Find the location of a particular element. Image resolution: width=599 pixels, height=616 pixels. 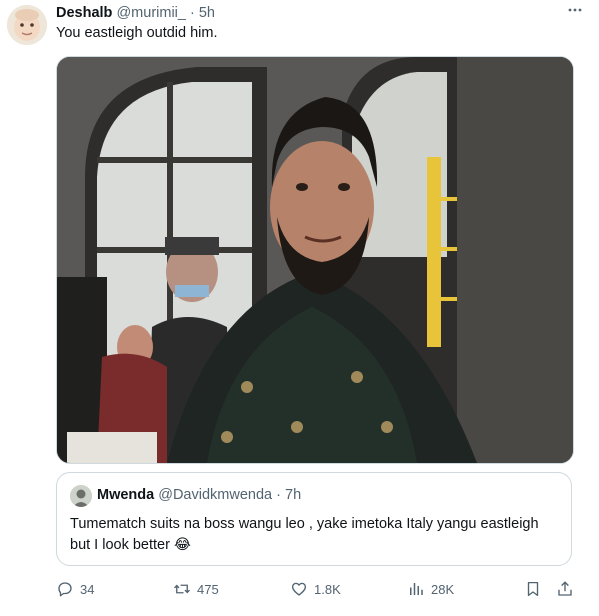

bookmark-button is located at coordinates (533, 589).